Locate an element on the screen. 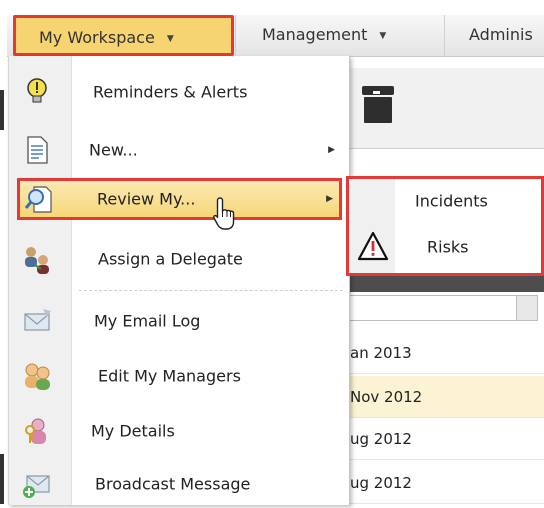 This screenshot has width=544, height=508. menu-item-reminders-alerts: Reminders & Alerts is located at coordinates (179, 92).